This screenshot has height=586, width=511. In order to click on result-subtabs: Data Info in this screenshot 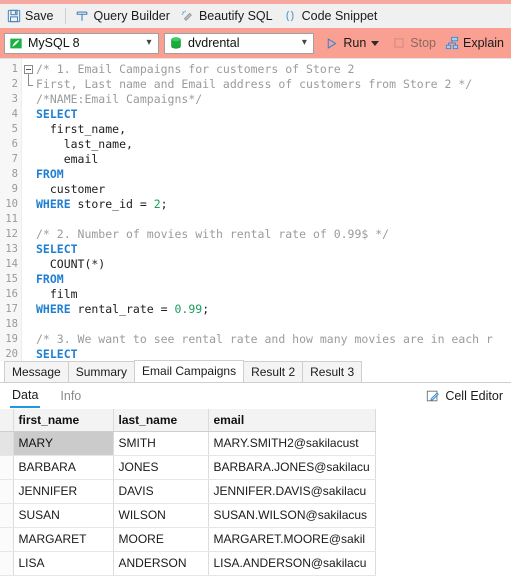, I will do `click(55, 396)`.